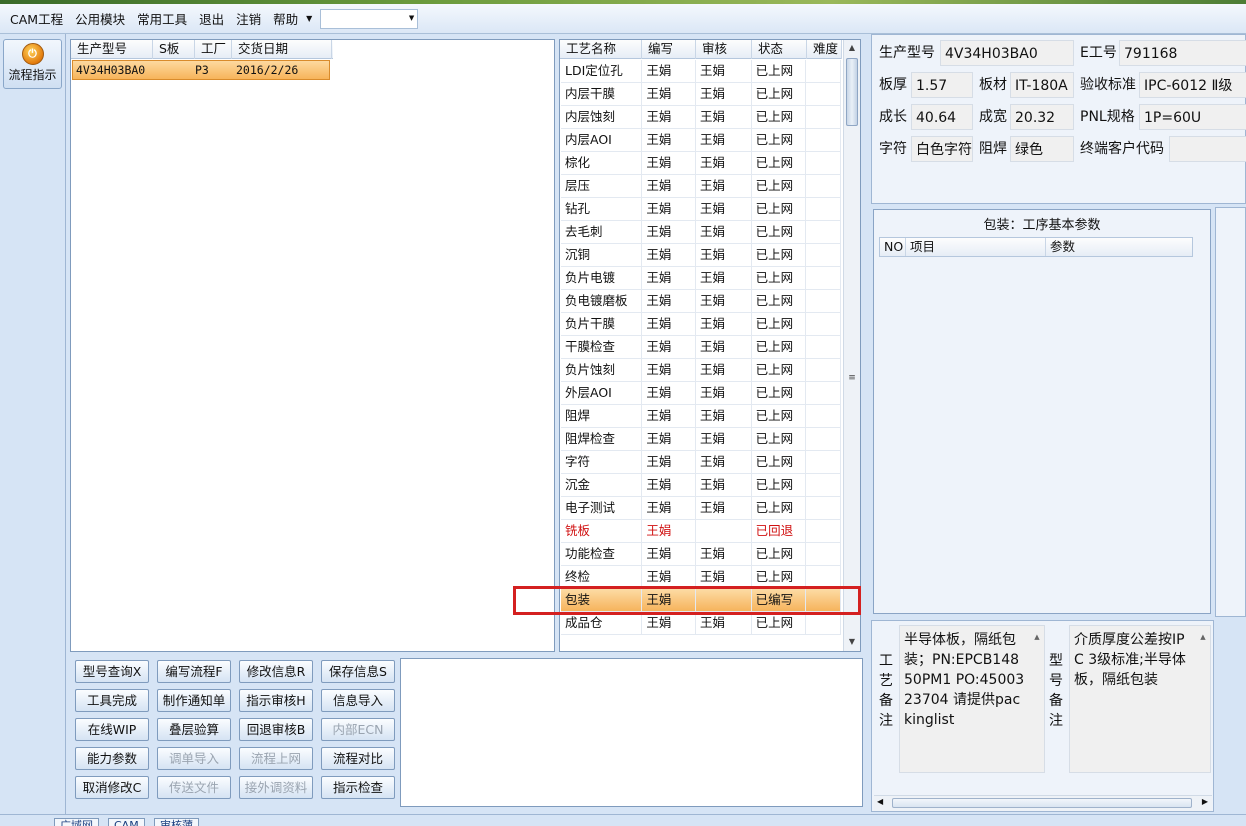  Describe the element at coordinates (76, 822) in the screenshot. I see `tab-wan: 广域网` at that location.